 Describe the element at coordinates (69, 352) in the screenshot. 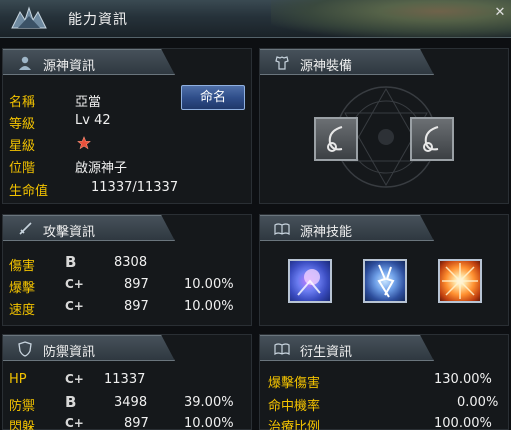

I see `defense-title: 防禦資訊` at that location.